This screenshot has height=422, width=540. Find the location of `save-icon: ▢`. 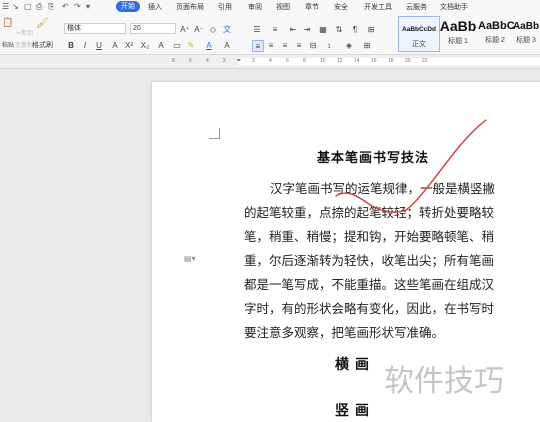

save-icon: ▢ is located at coordinates (28, 6).